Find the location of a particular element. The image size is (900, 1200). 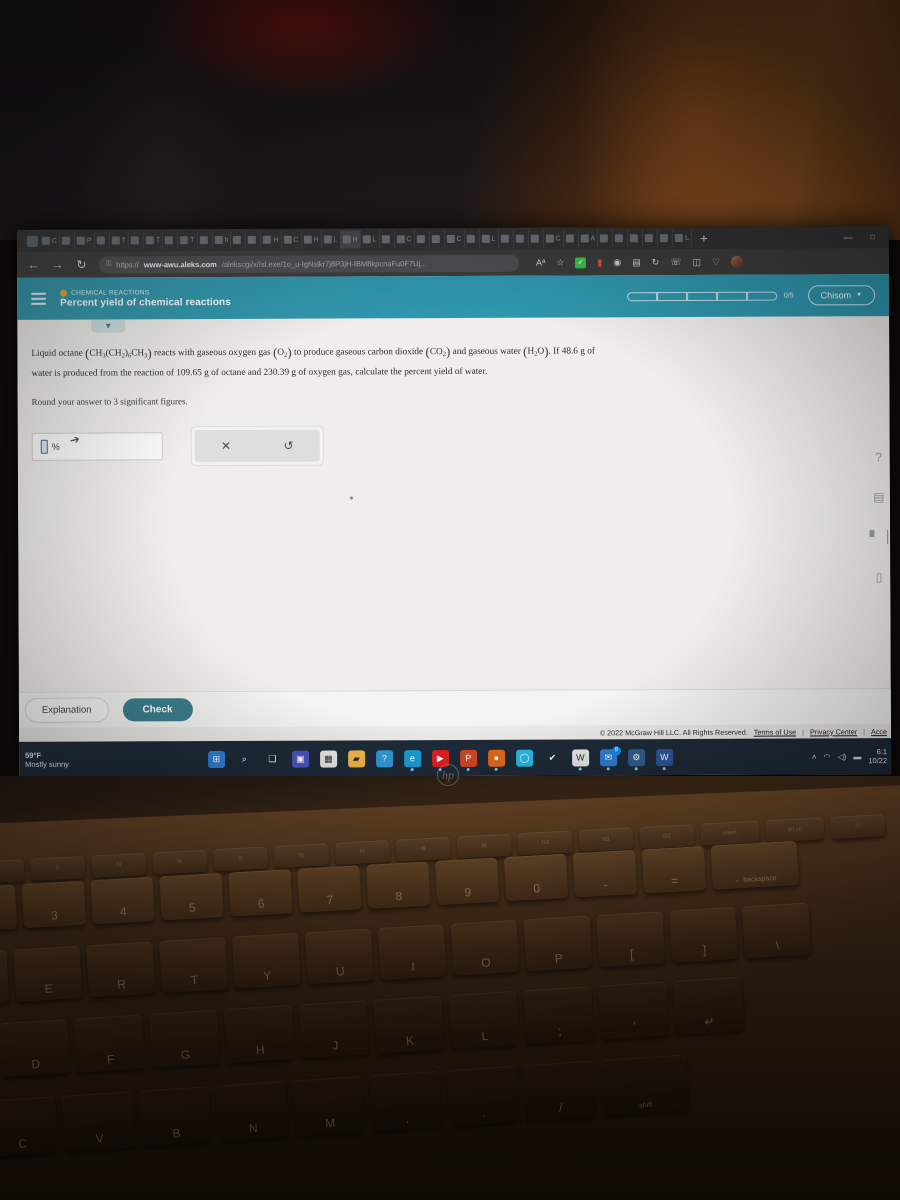

refresh-extension-icon: ↻ is located at coordinates (656, 262).